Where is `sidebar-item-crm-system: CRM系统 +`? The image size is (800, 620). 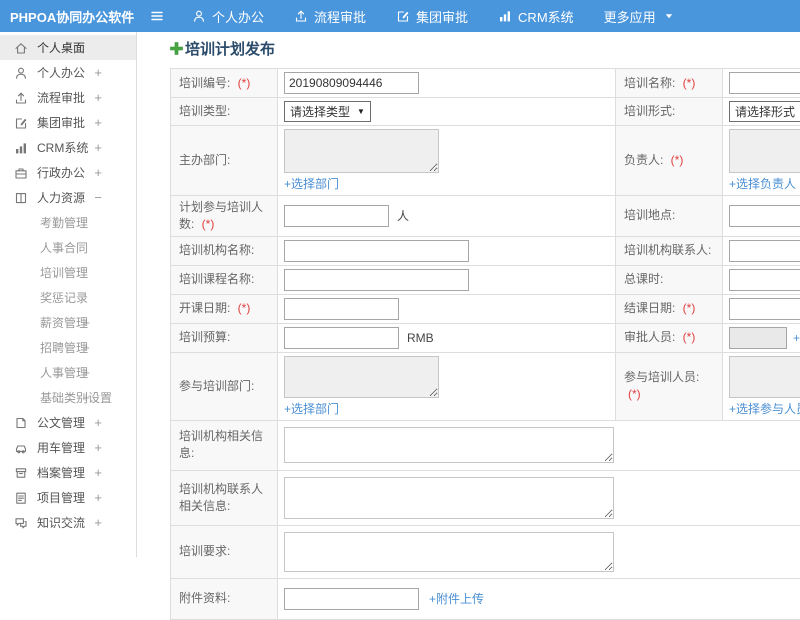
sidebar-item-crm-system: CRM系统 + is located at coordinates (68, 147).